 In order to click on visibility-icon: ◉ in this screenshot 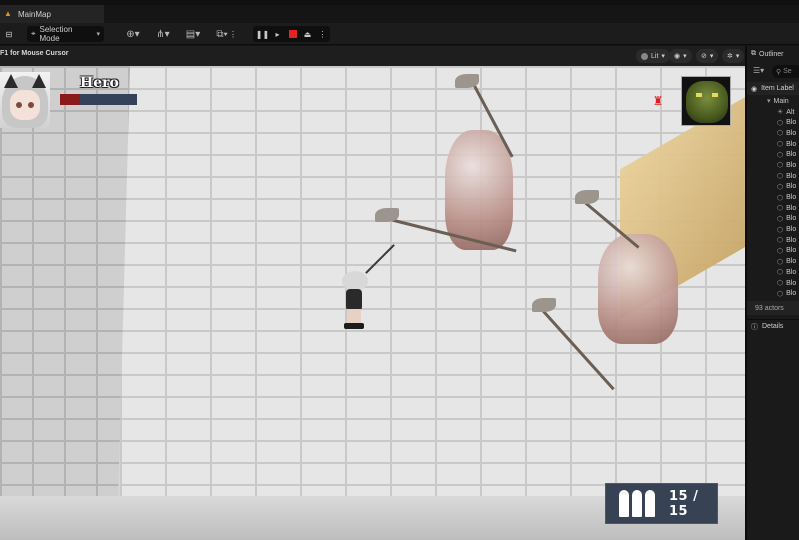, I will do `click(754, 89)`.